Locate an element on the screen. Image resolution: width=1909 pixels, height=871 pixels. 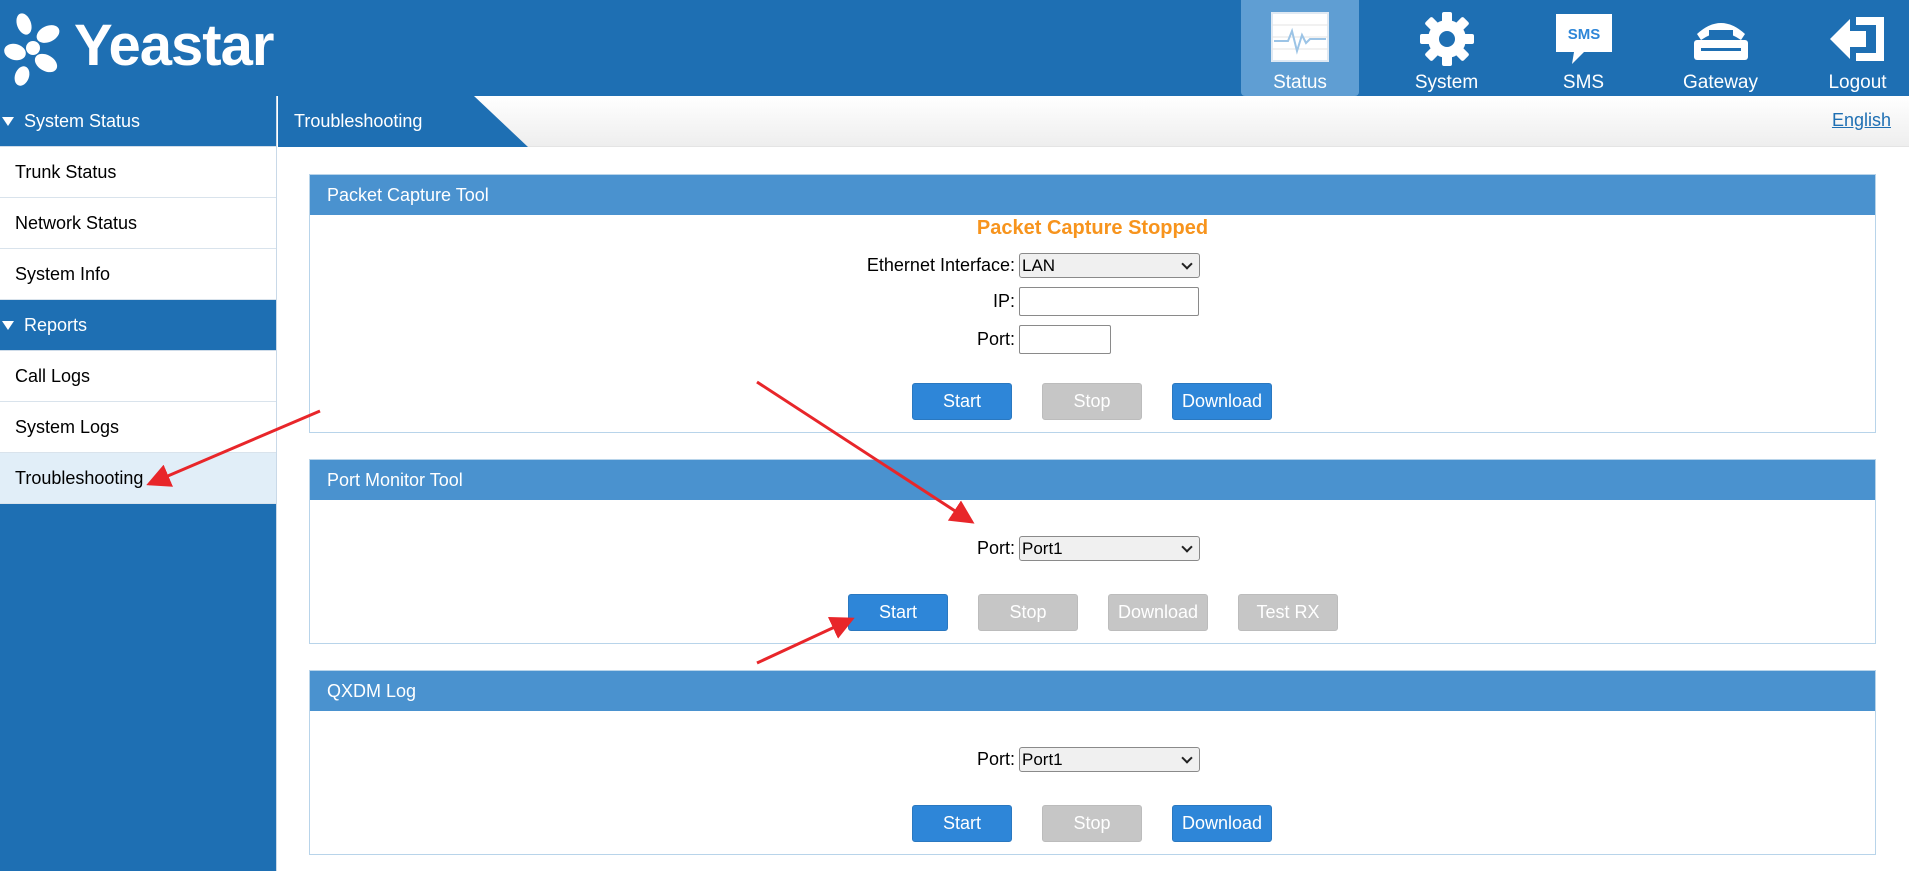
sidebar-item-network-status: Network Status is located at coordinates (138, 223).